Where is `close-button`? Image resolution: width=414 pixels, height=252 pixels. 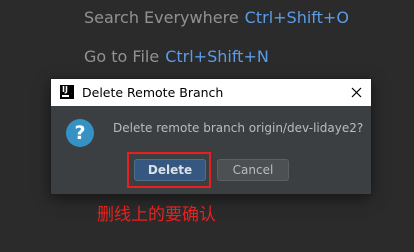
close-button is located at coordinates (356, 92).